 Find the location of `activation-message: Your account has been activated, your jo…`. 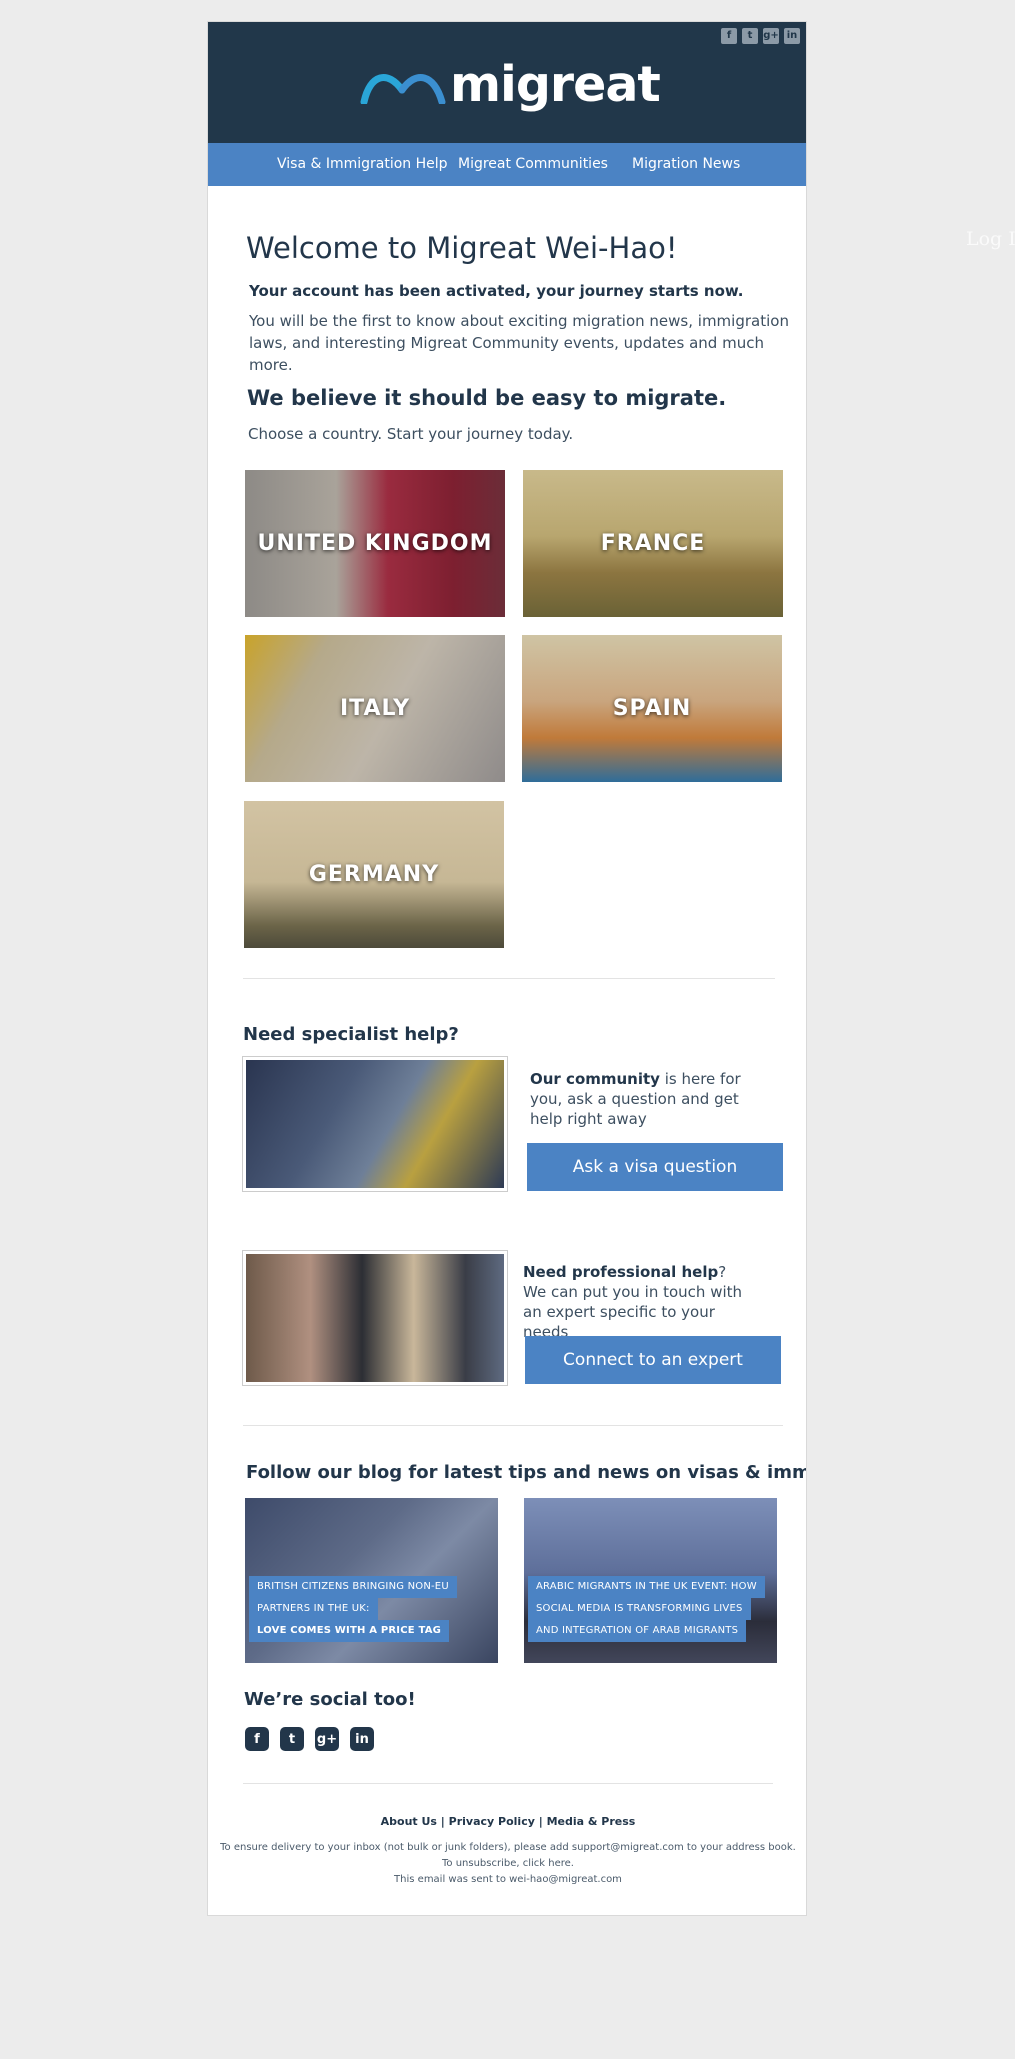

activation-message: Your account has been activated, your jo… is located at coordinates (496, 291).